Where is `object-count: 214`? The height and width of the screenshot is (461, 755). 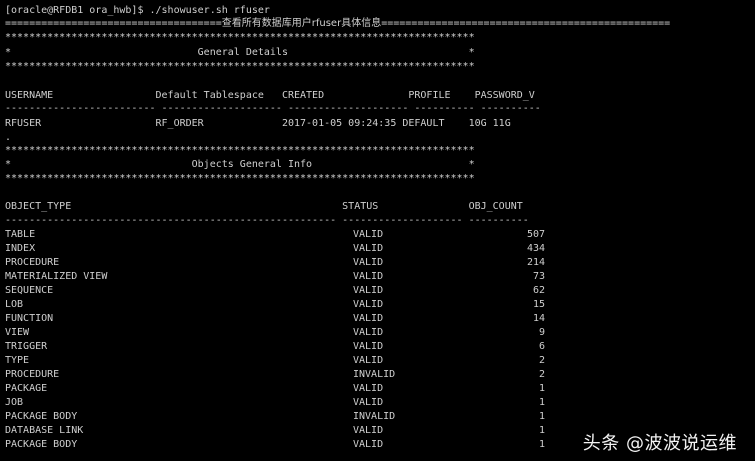 object-count: 214 is located at coordinates (535, 262).